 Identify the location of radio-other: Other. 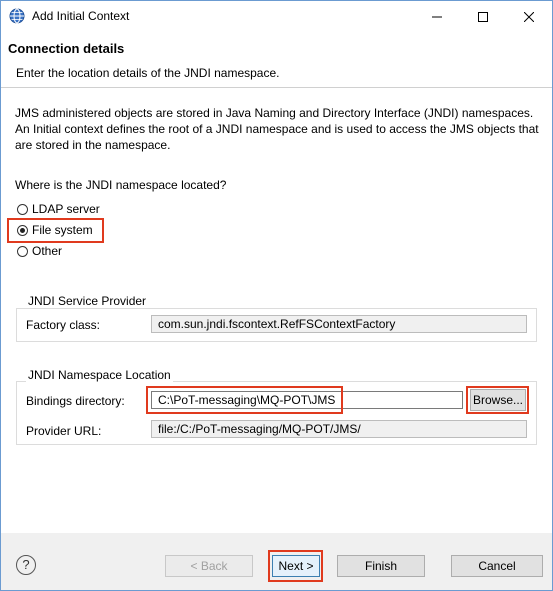
(39, 251).